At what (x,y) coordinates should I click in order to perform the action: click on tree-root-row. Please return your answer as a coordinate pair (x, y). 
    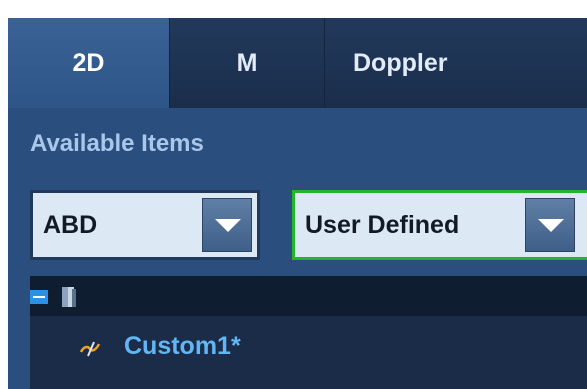
    Looking at the image, I should click on (308, 296).